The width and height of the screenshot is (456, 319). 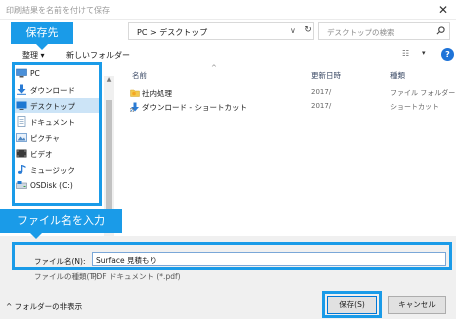 I want to click on document-icon, so click(x=21, y=121).